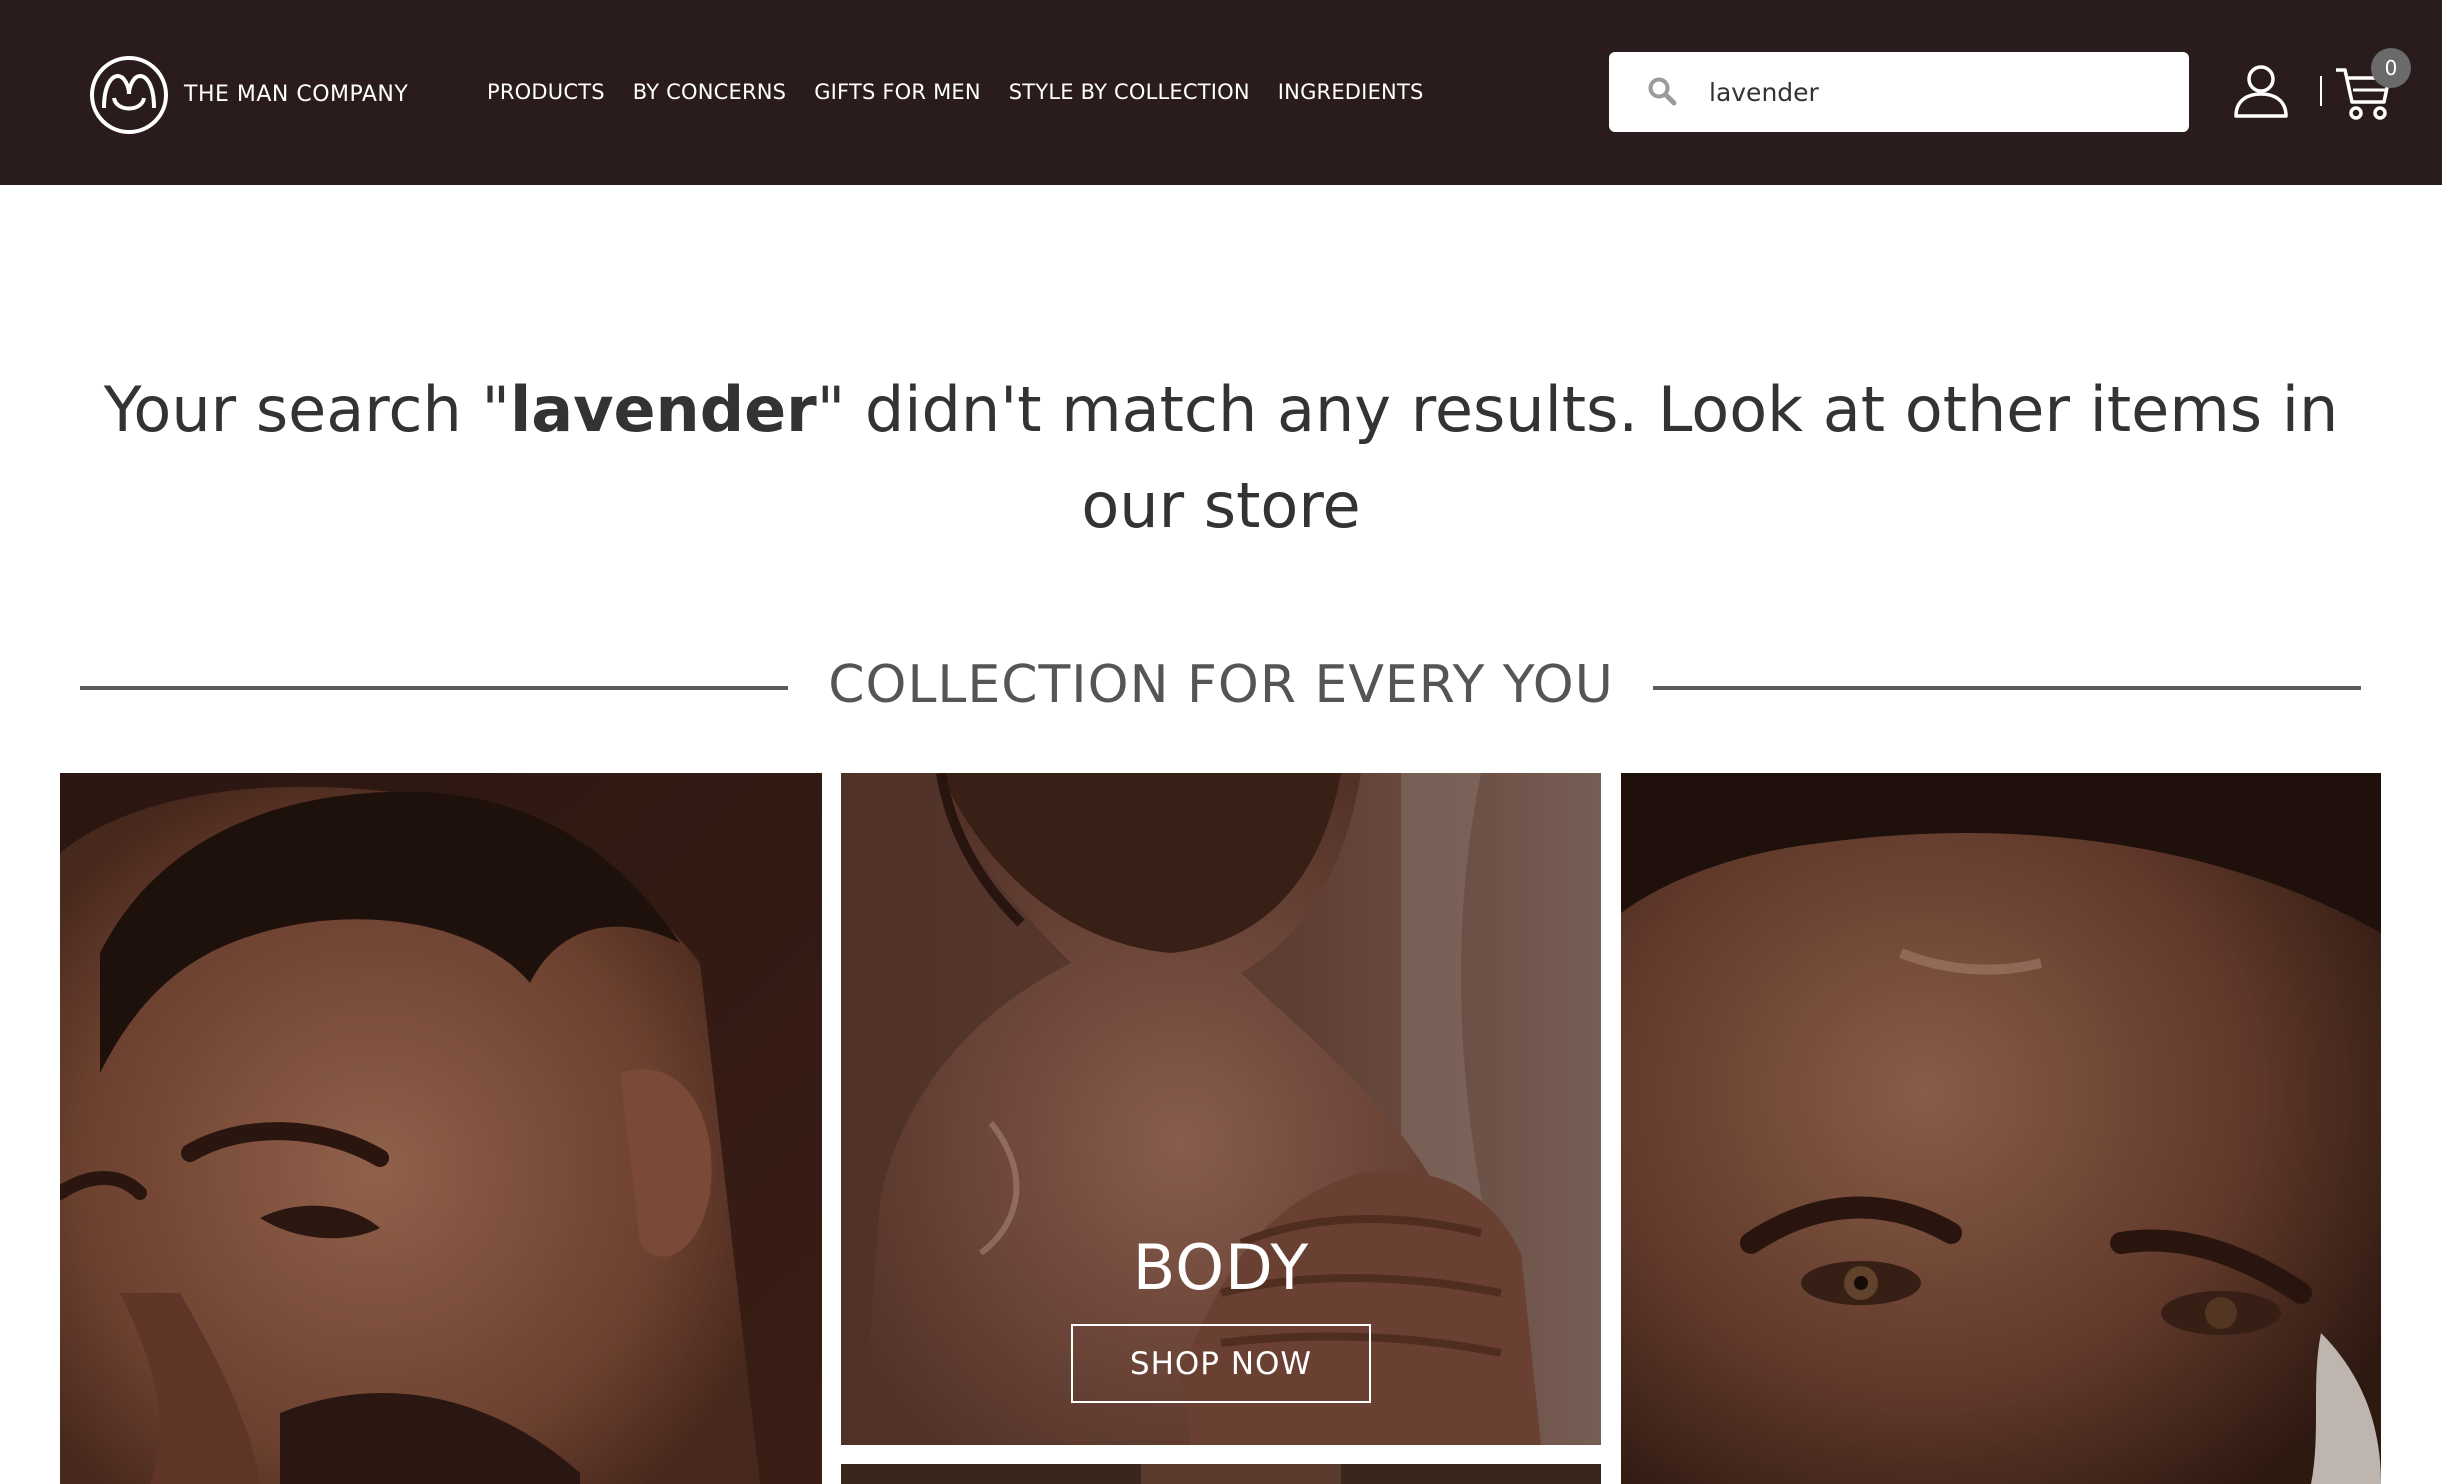 This screenshot has width=2442, height=1484. I want to click on nav-item-gifts-for-men: GIFTS FOR MEN, so click(897, 92).